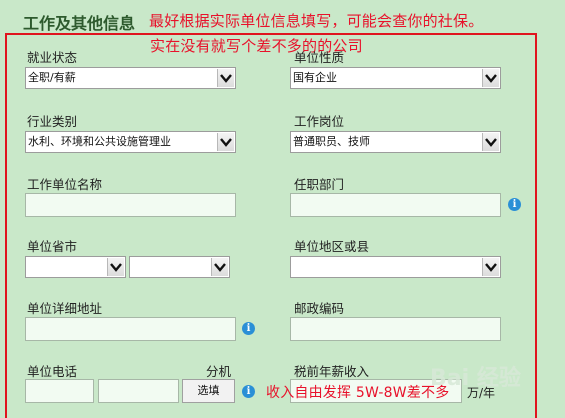 Image resolution: width=565 pixels, height=418 pixels. Describe the element at coordinates (332, 246) in the screenshot. I see `district-label: 单位地区或县` at that location.